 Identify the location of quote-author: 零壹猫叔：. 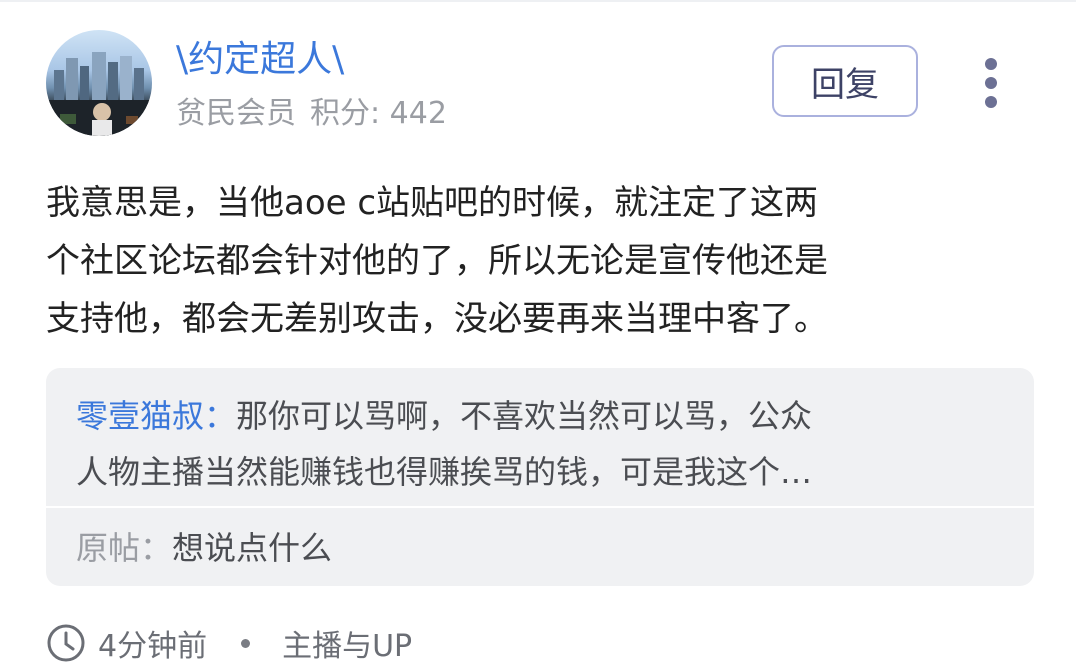
(156, 416).